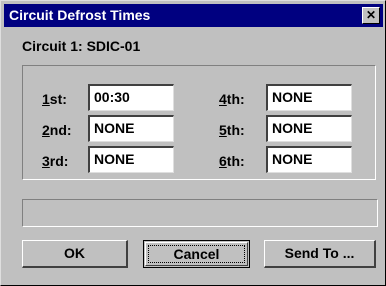 Image resolution: width=386 pixels, height=286 pixels. I want to click on label-6th: 6th:, so click(232, 161).